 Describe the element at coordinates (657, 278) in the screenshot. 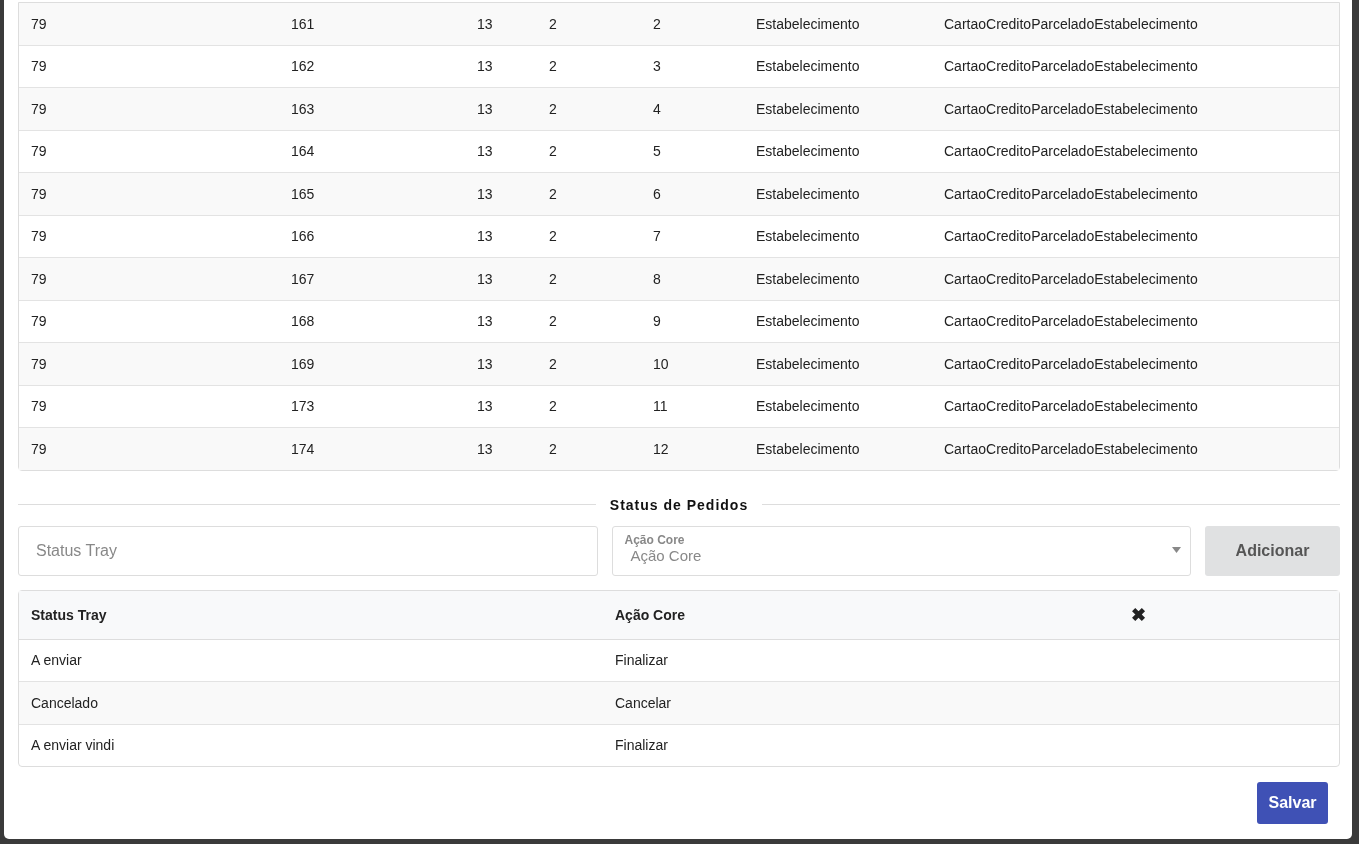

I see `table-cell-text: 8` at that location.